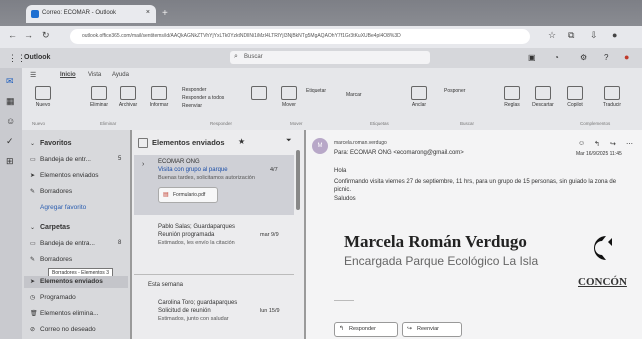 The height and width of the screenshot is (339, 642). Describe the element at coordinates (10, 81) in the screenshot. I see `mail-icon: ✉` at that location.